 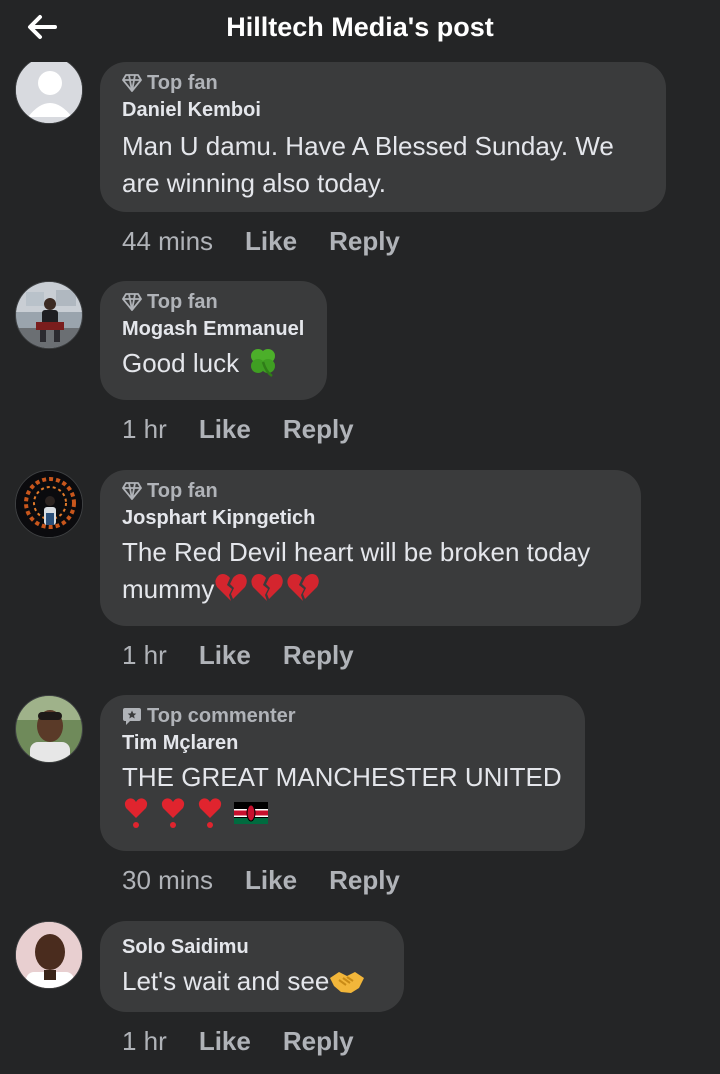 What do you see at coordinates (360, 27) in the screenshot?
I see `page-title: Hilltech Media's post` at bounding box center [360, 27].